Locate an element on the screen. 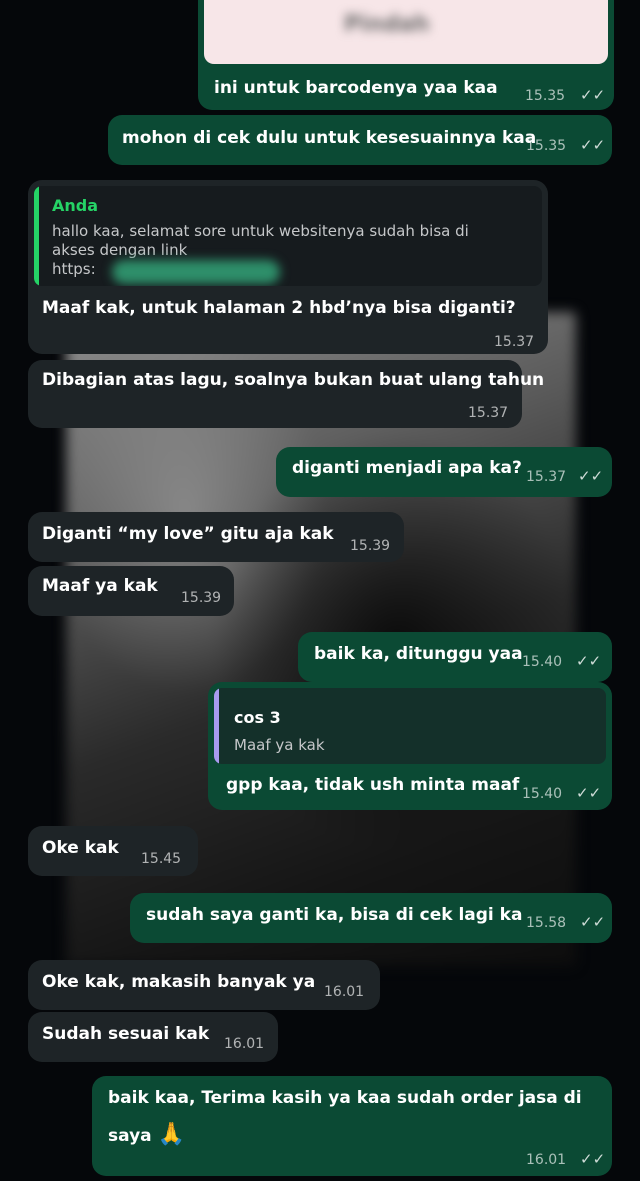 The width and height of the screenshot is (640, 1181). quote-text: Maaf ya kak is located at coordinates (279, 745).